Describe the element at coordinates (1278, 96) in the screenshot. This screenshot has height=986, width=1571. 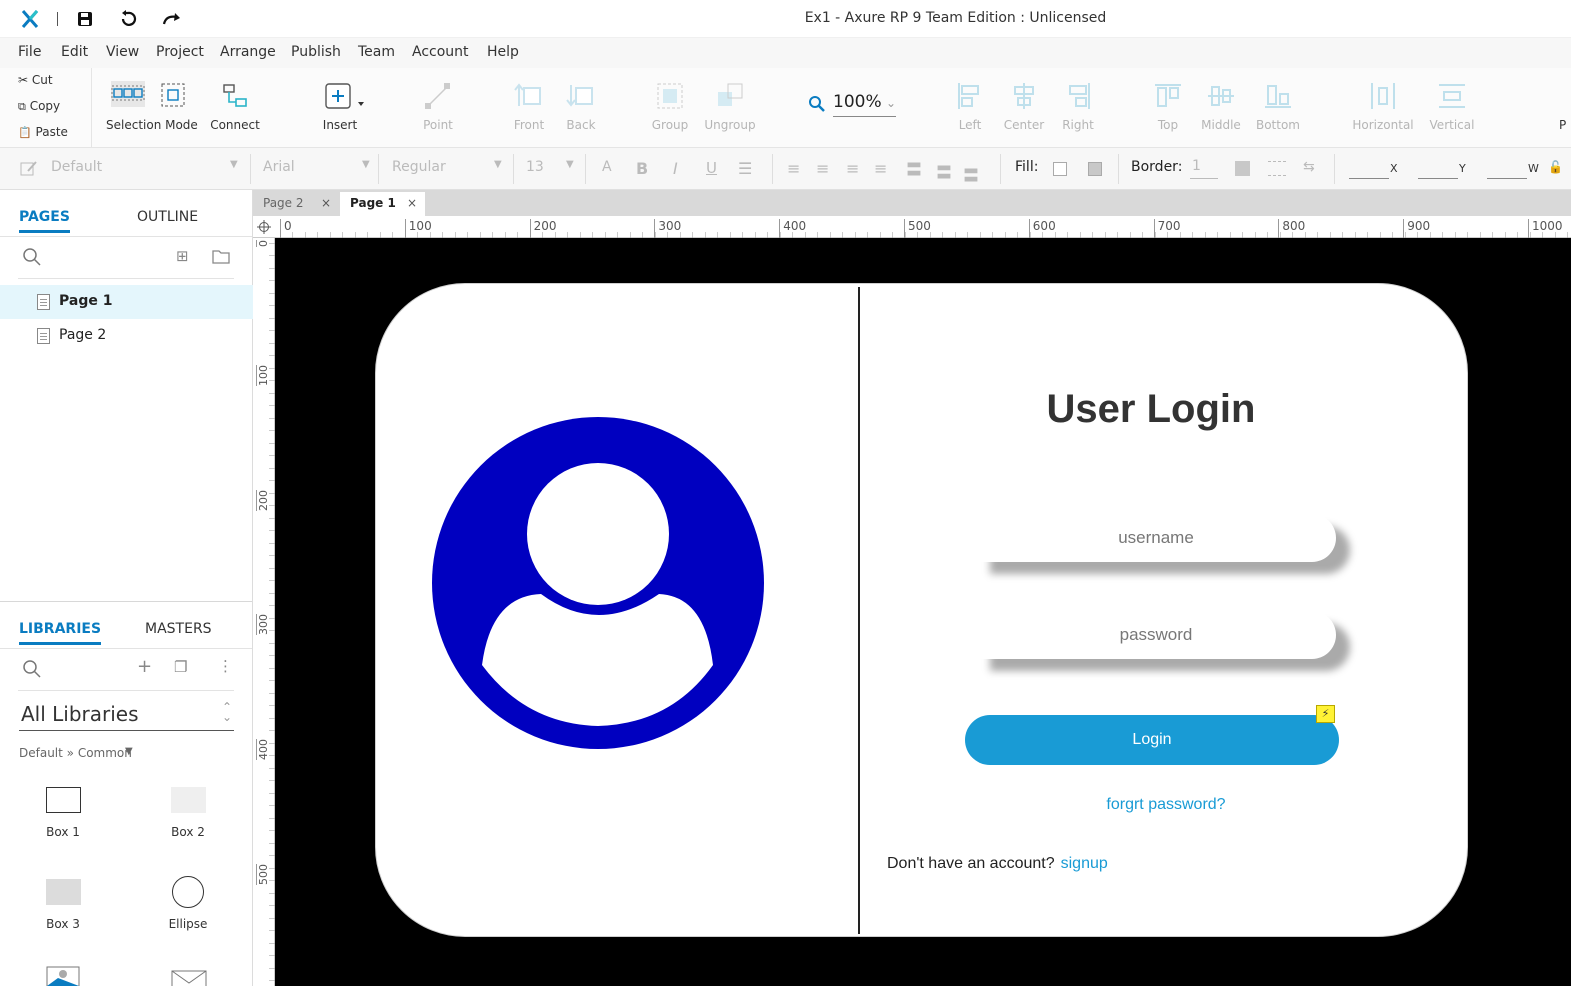
I see `align-bottom-icon` at that location.